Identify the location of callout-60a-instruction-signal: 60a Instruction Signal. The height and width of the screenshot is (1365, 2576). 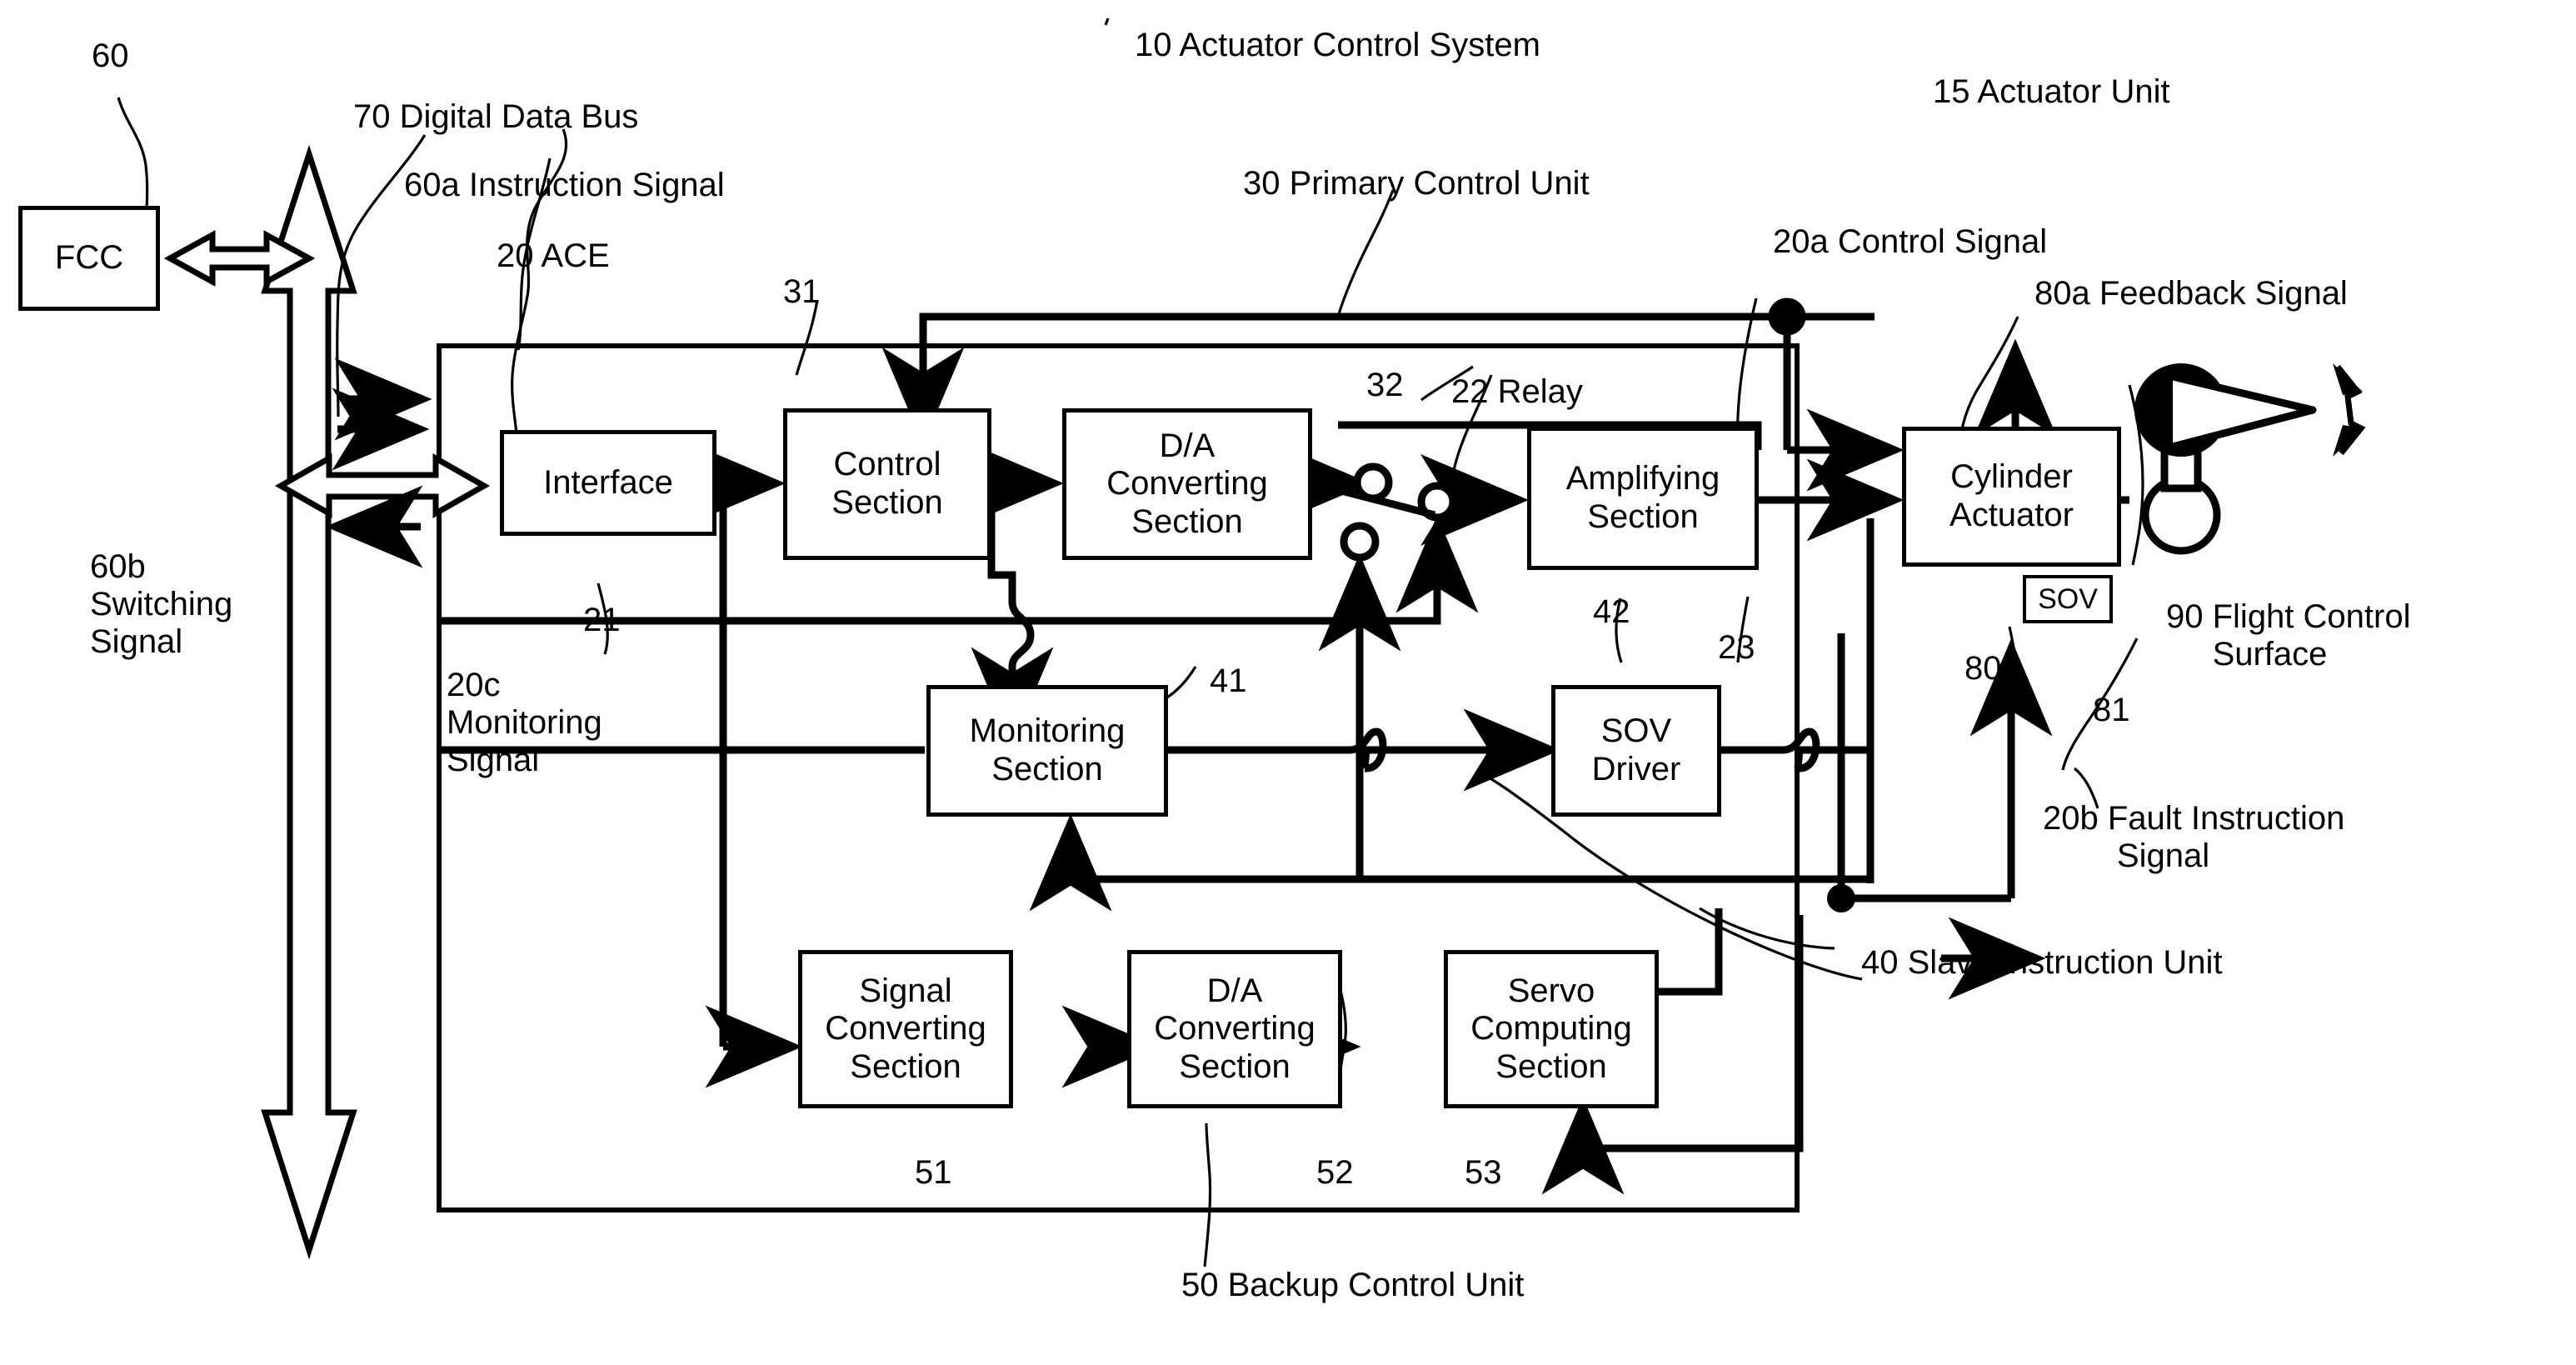
(564, 185).